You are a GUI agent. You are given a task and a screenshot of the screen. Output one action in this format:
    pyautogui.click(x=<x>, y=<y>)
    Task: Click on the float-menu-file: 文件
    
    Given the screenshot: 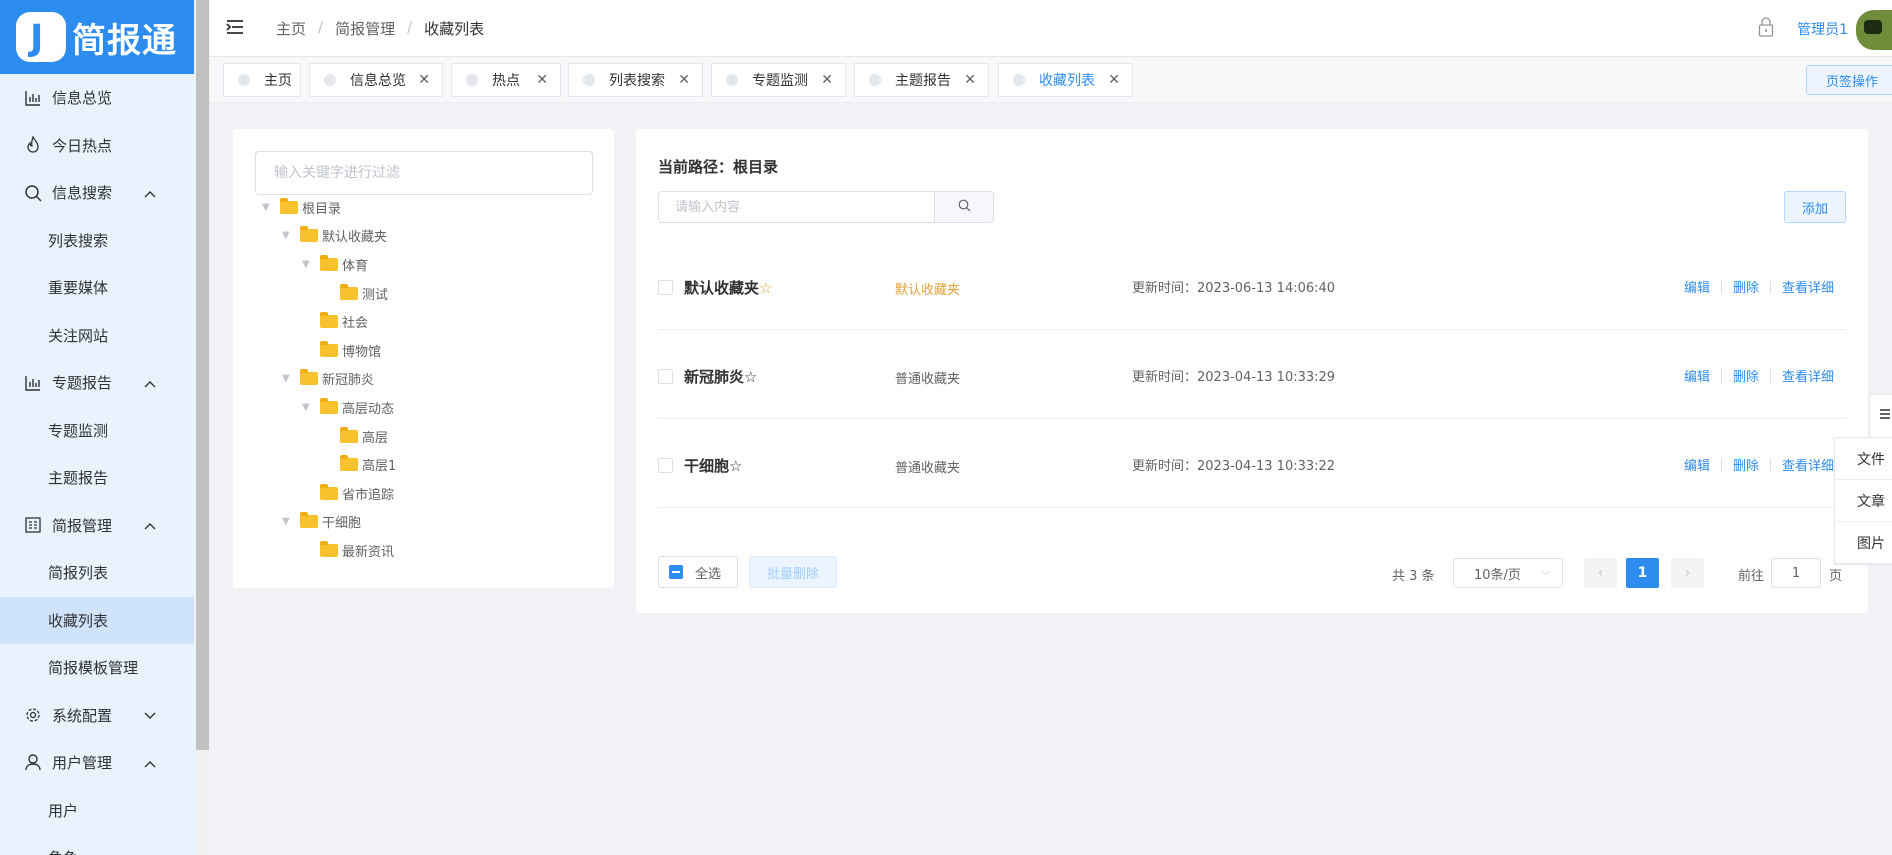 What is the action you would take?
    pyautogui.click(x=1863, y=459)
    